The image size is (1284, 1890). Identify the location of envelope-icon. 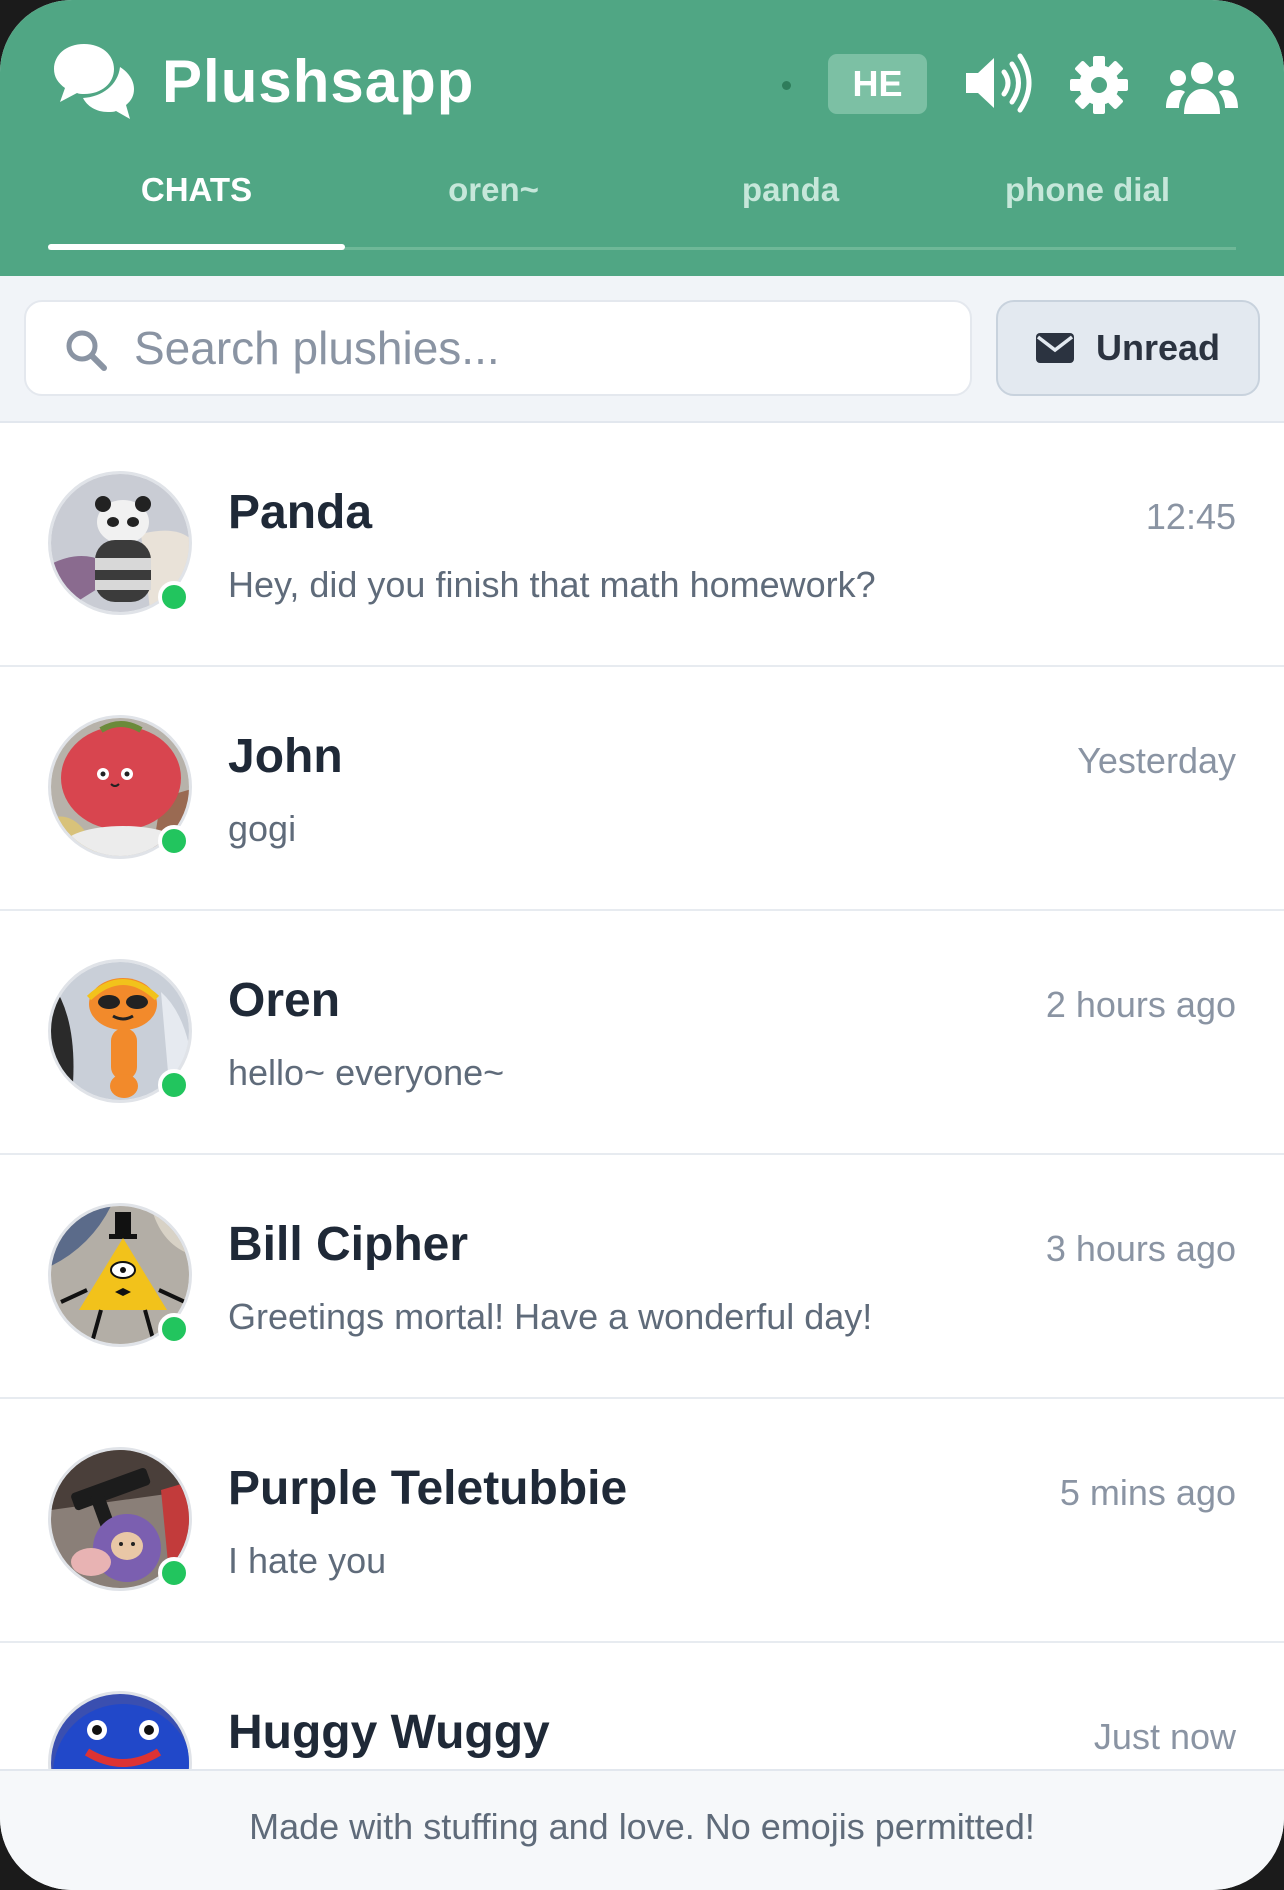
(1054, 348).